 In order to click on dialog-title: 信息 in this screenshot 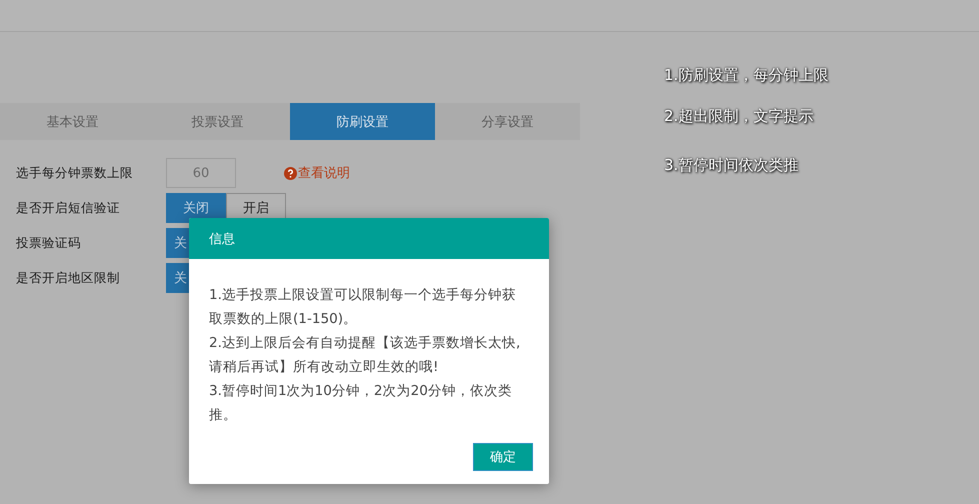, I will do `click(369, 238)`.